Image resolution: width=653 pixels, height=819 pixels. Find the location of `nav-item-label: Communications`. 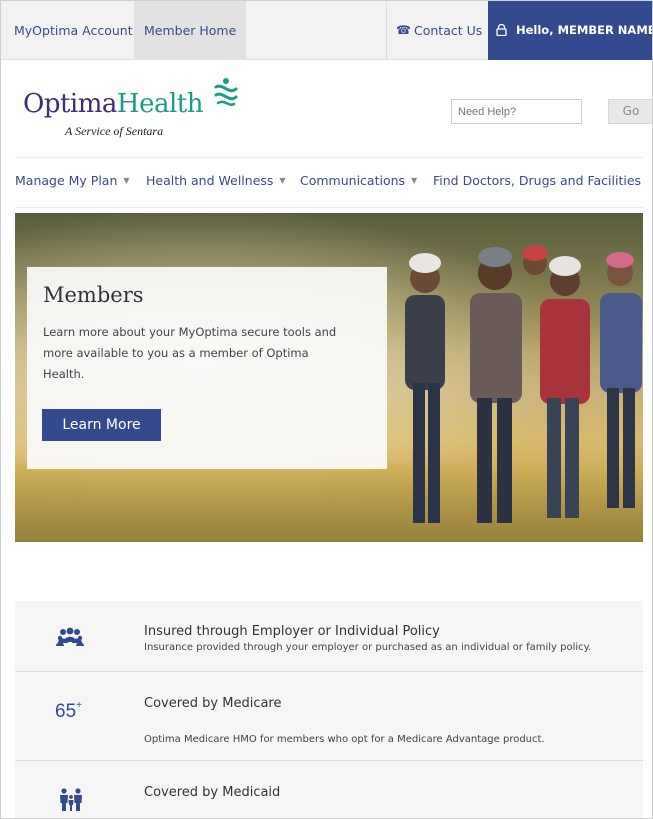

nav-item-label: Communications is located at coordinates (353, 180).